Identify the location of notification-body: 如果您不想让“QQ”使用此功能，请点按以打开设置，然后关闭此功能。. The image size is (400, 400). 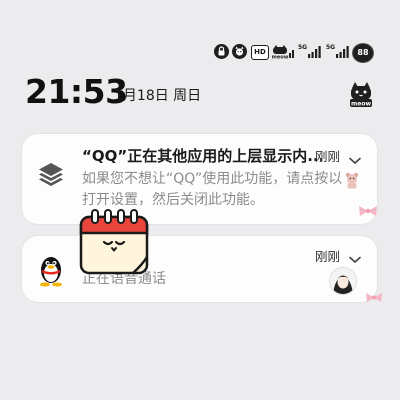
(212, 189).